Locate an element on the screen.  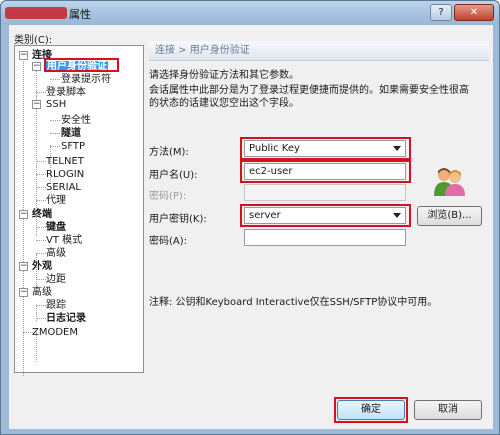
tree-item-advanced-root: 高级 is located at coordinates (42, 292).